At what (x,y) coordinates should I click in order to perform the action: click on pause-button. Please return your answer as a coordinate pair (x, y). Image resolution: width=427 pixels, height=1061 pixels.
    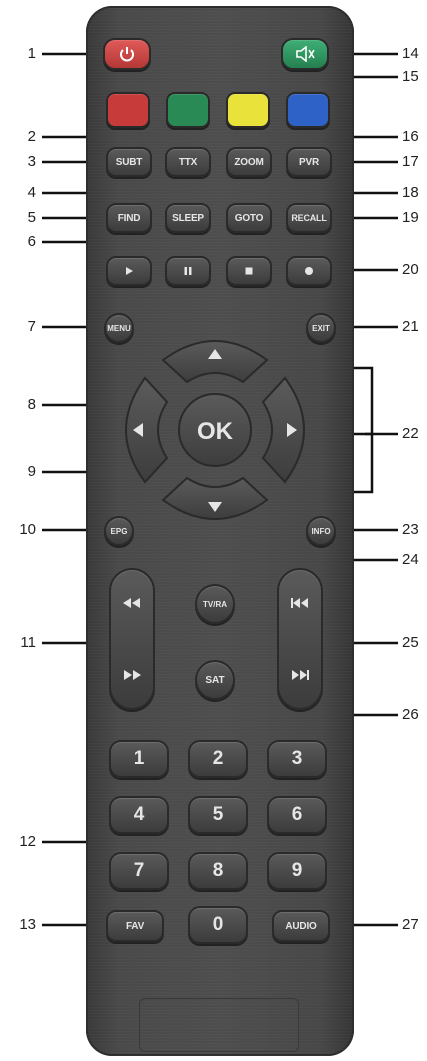
    Looking at the image, I should click on (188, 271).